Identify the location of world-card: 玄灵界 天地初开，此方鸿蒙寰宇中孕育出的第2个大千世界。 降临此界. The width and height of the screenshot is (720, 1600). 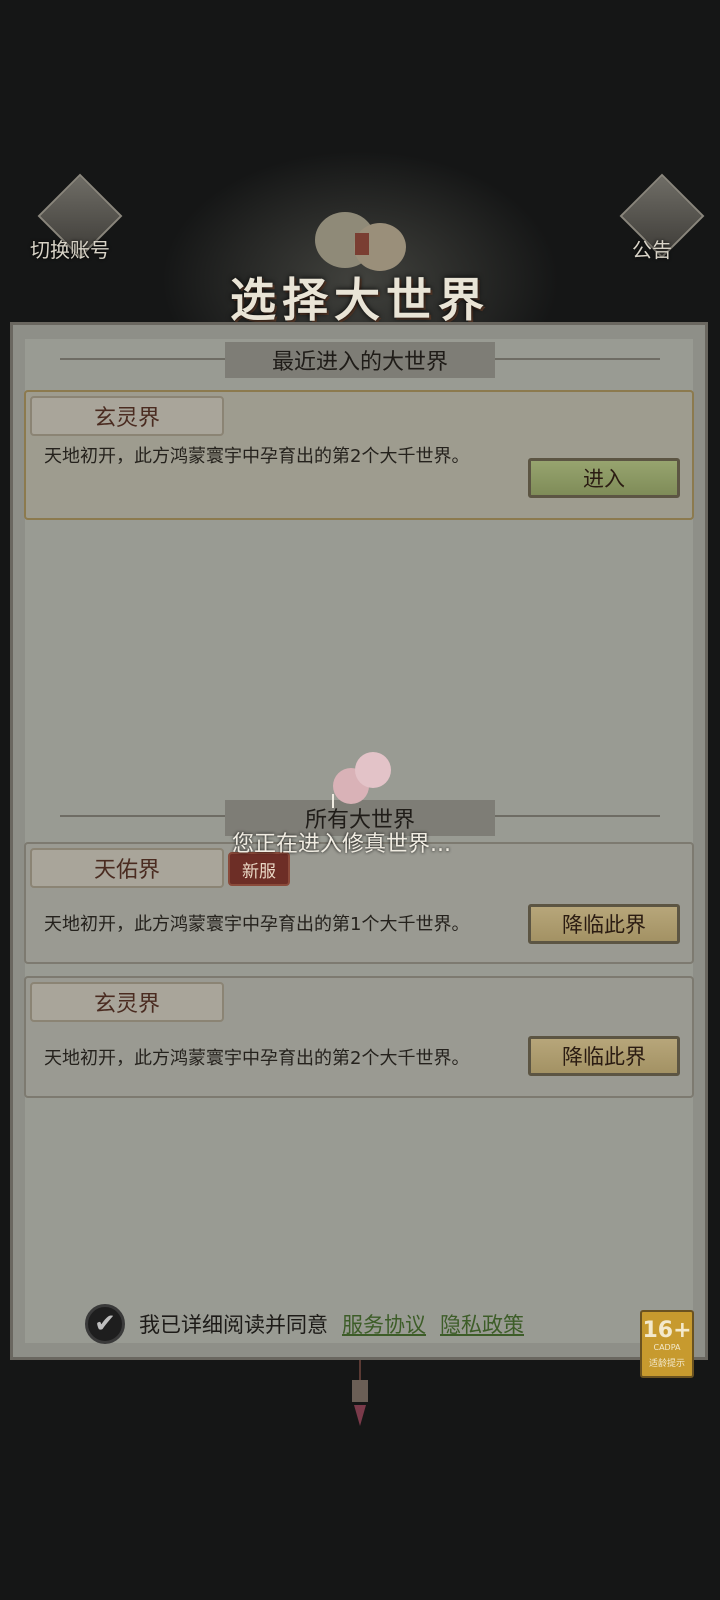
(359, 1037).